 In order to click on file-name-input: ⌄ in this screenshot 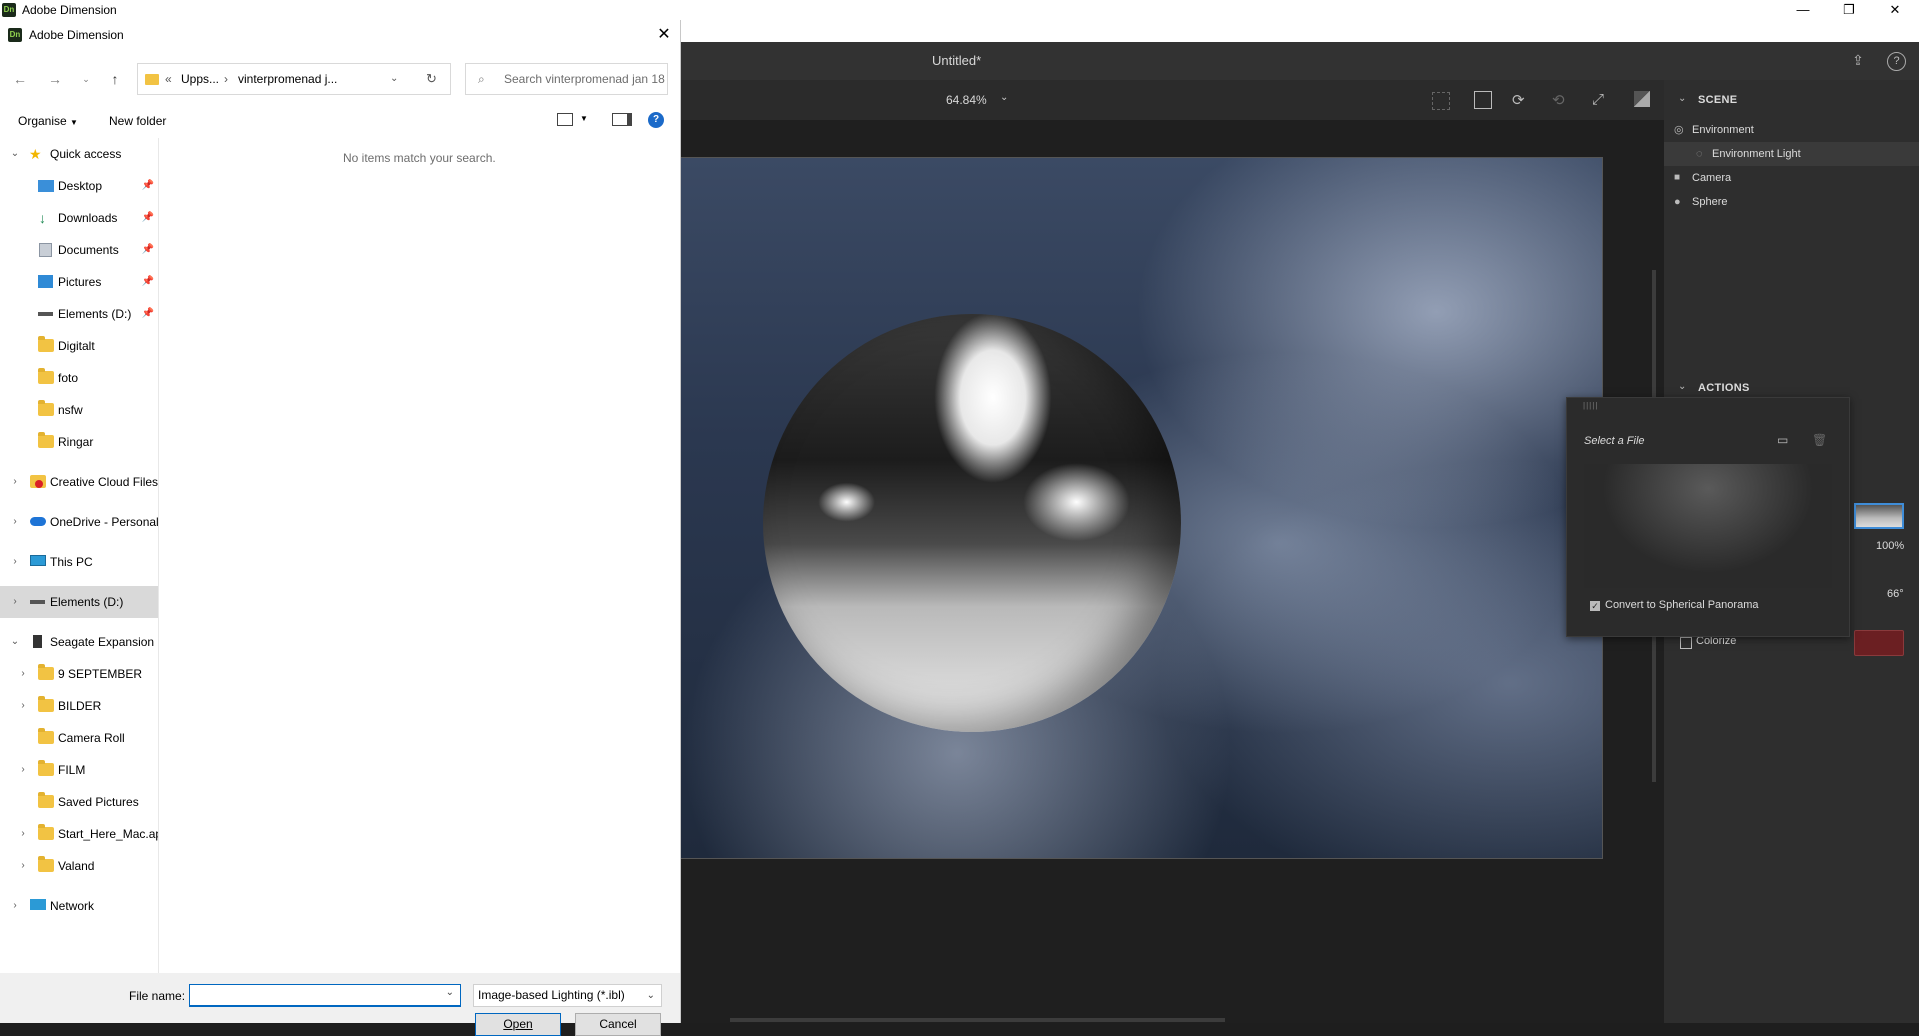, I will do `click(325, 995)`.